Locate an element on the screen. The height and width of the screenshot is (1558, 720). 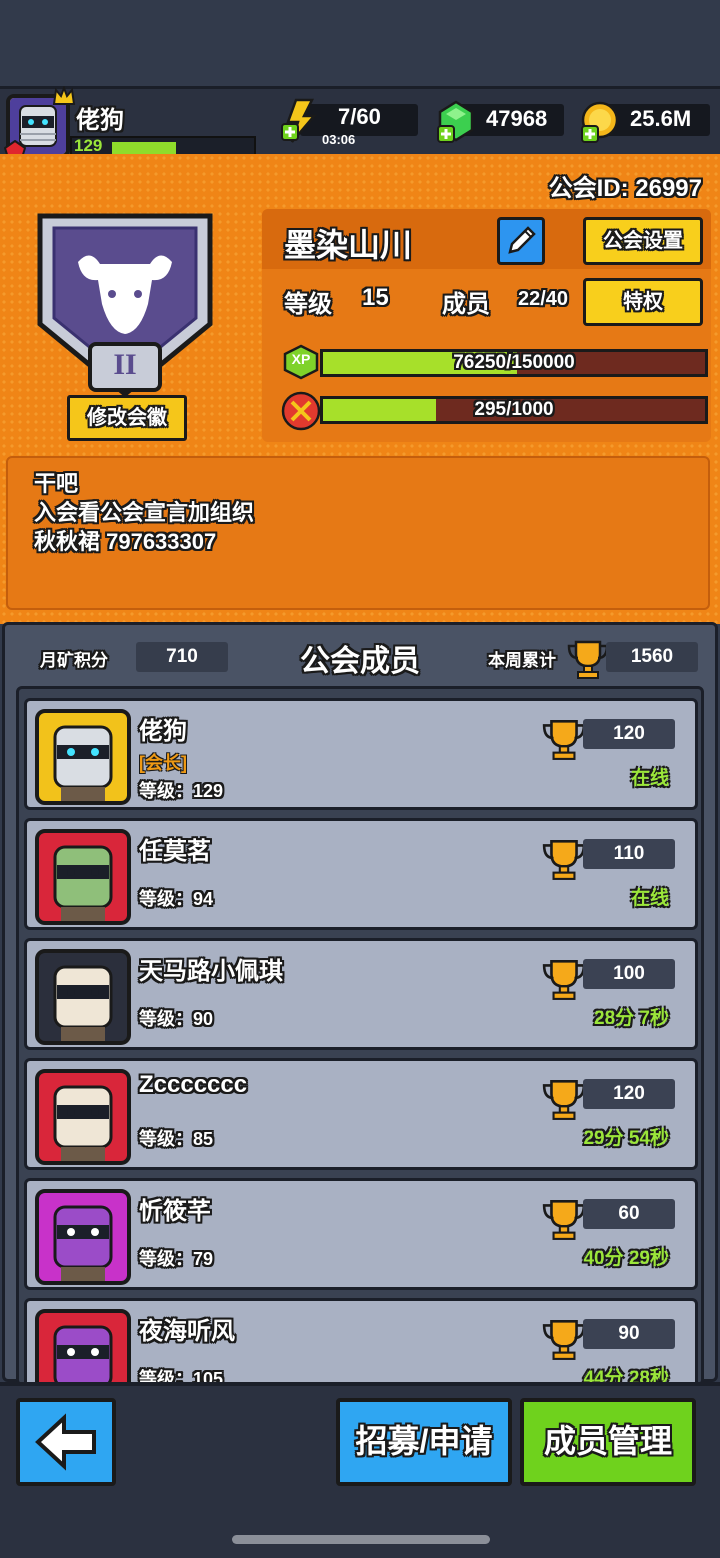
monthly-points-label: 月矿积分 is located at coordinates (74, 660).